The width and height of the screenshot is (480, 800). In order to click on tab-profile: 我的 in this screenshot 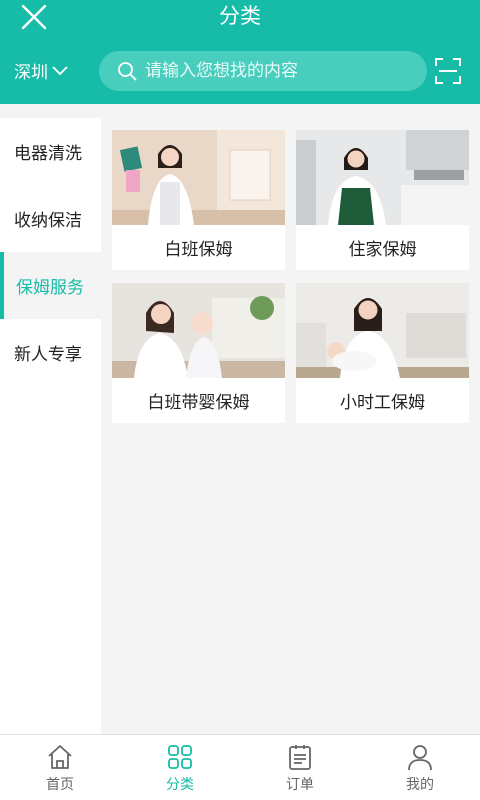, I will do `click(420, 767)`.